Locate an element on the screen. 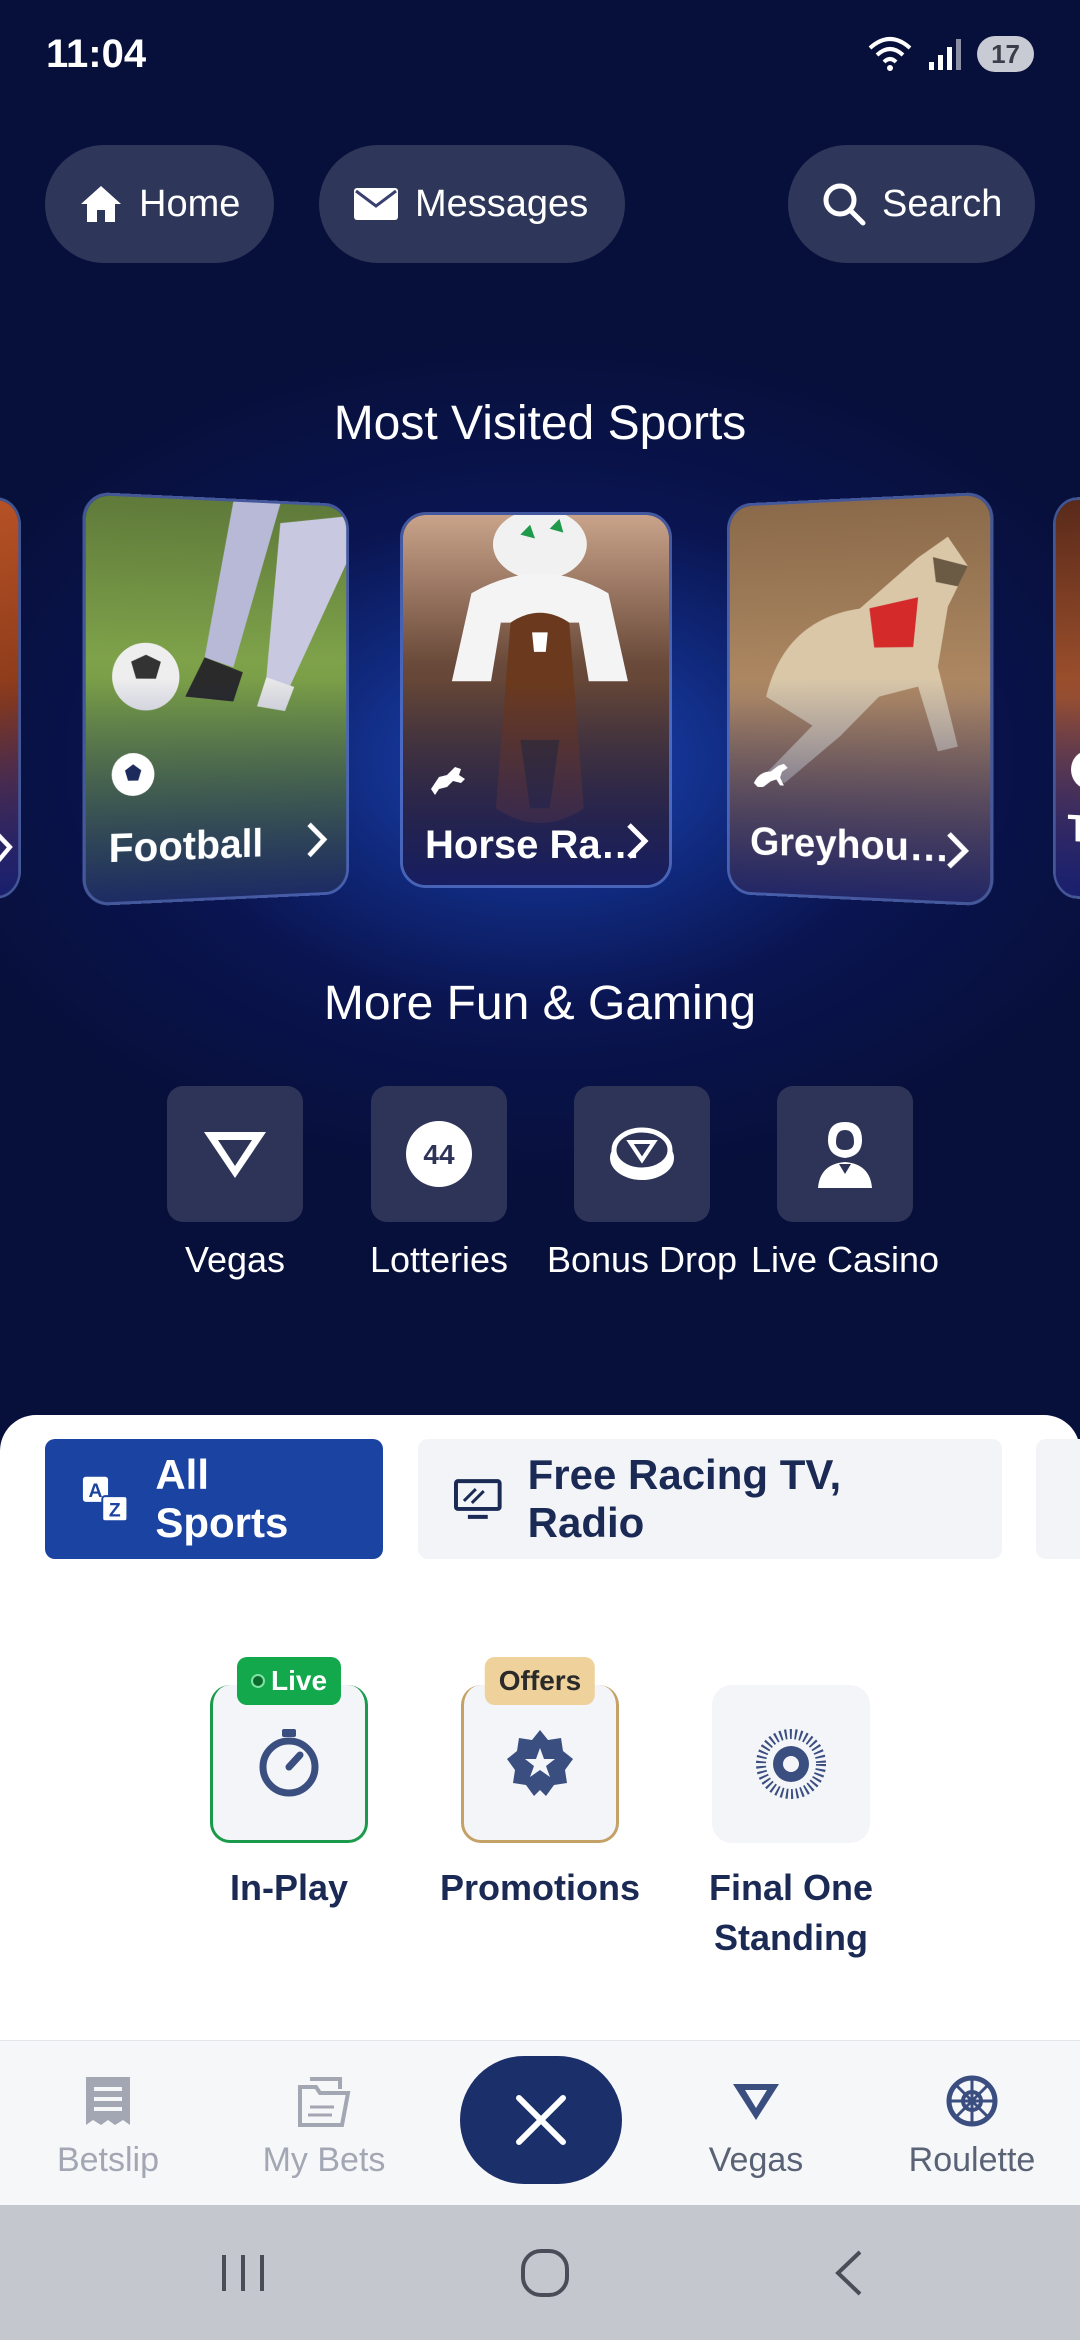  bottom-tab-bar: Betslip My Bets Vegas Roulette is located at coordinates (540, 2122).